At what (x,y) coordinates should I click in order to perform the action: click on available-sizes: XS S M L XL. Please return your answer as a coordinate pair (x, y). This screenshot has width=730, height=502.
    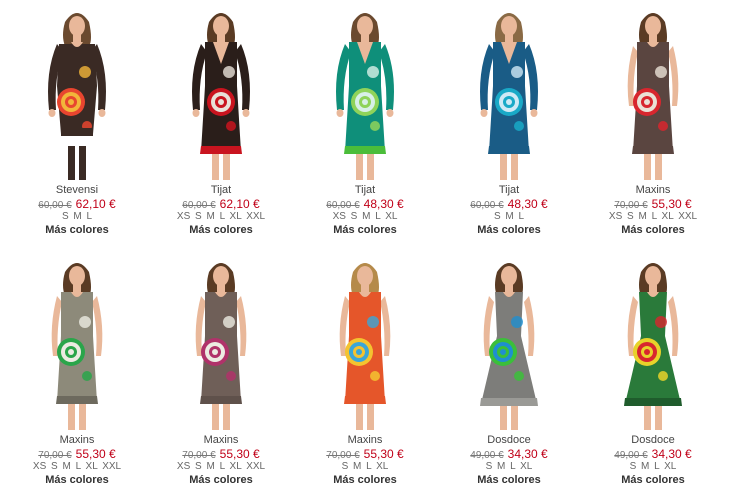
    Looking at the image, I should click on (365, 216).